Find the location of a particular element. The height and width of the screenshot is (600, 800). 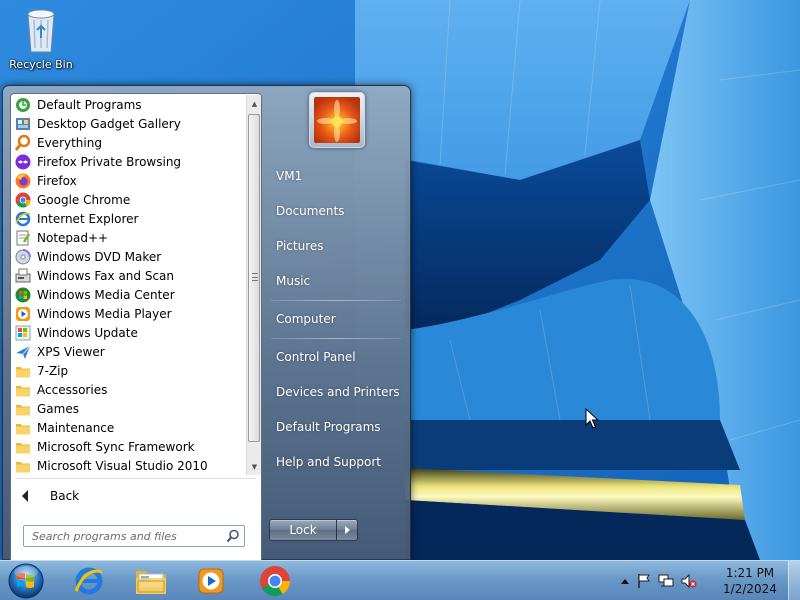

taskbar-pinned-windows-explorer is located at coordinates (151, 581).